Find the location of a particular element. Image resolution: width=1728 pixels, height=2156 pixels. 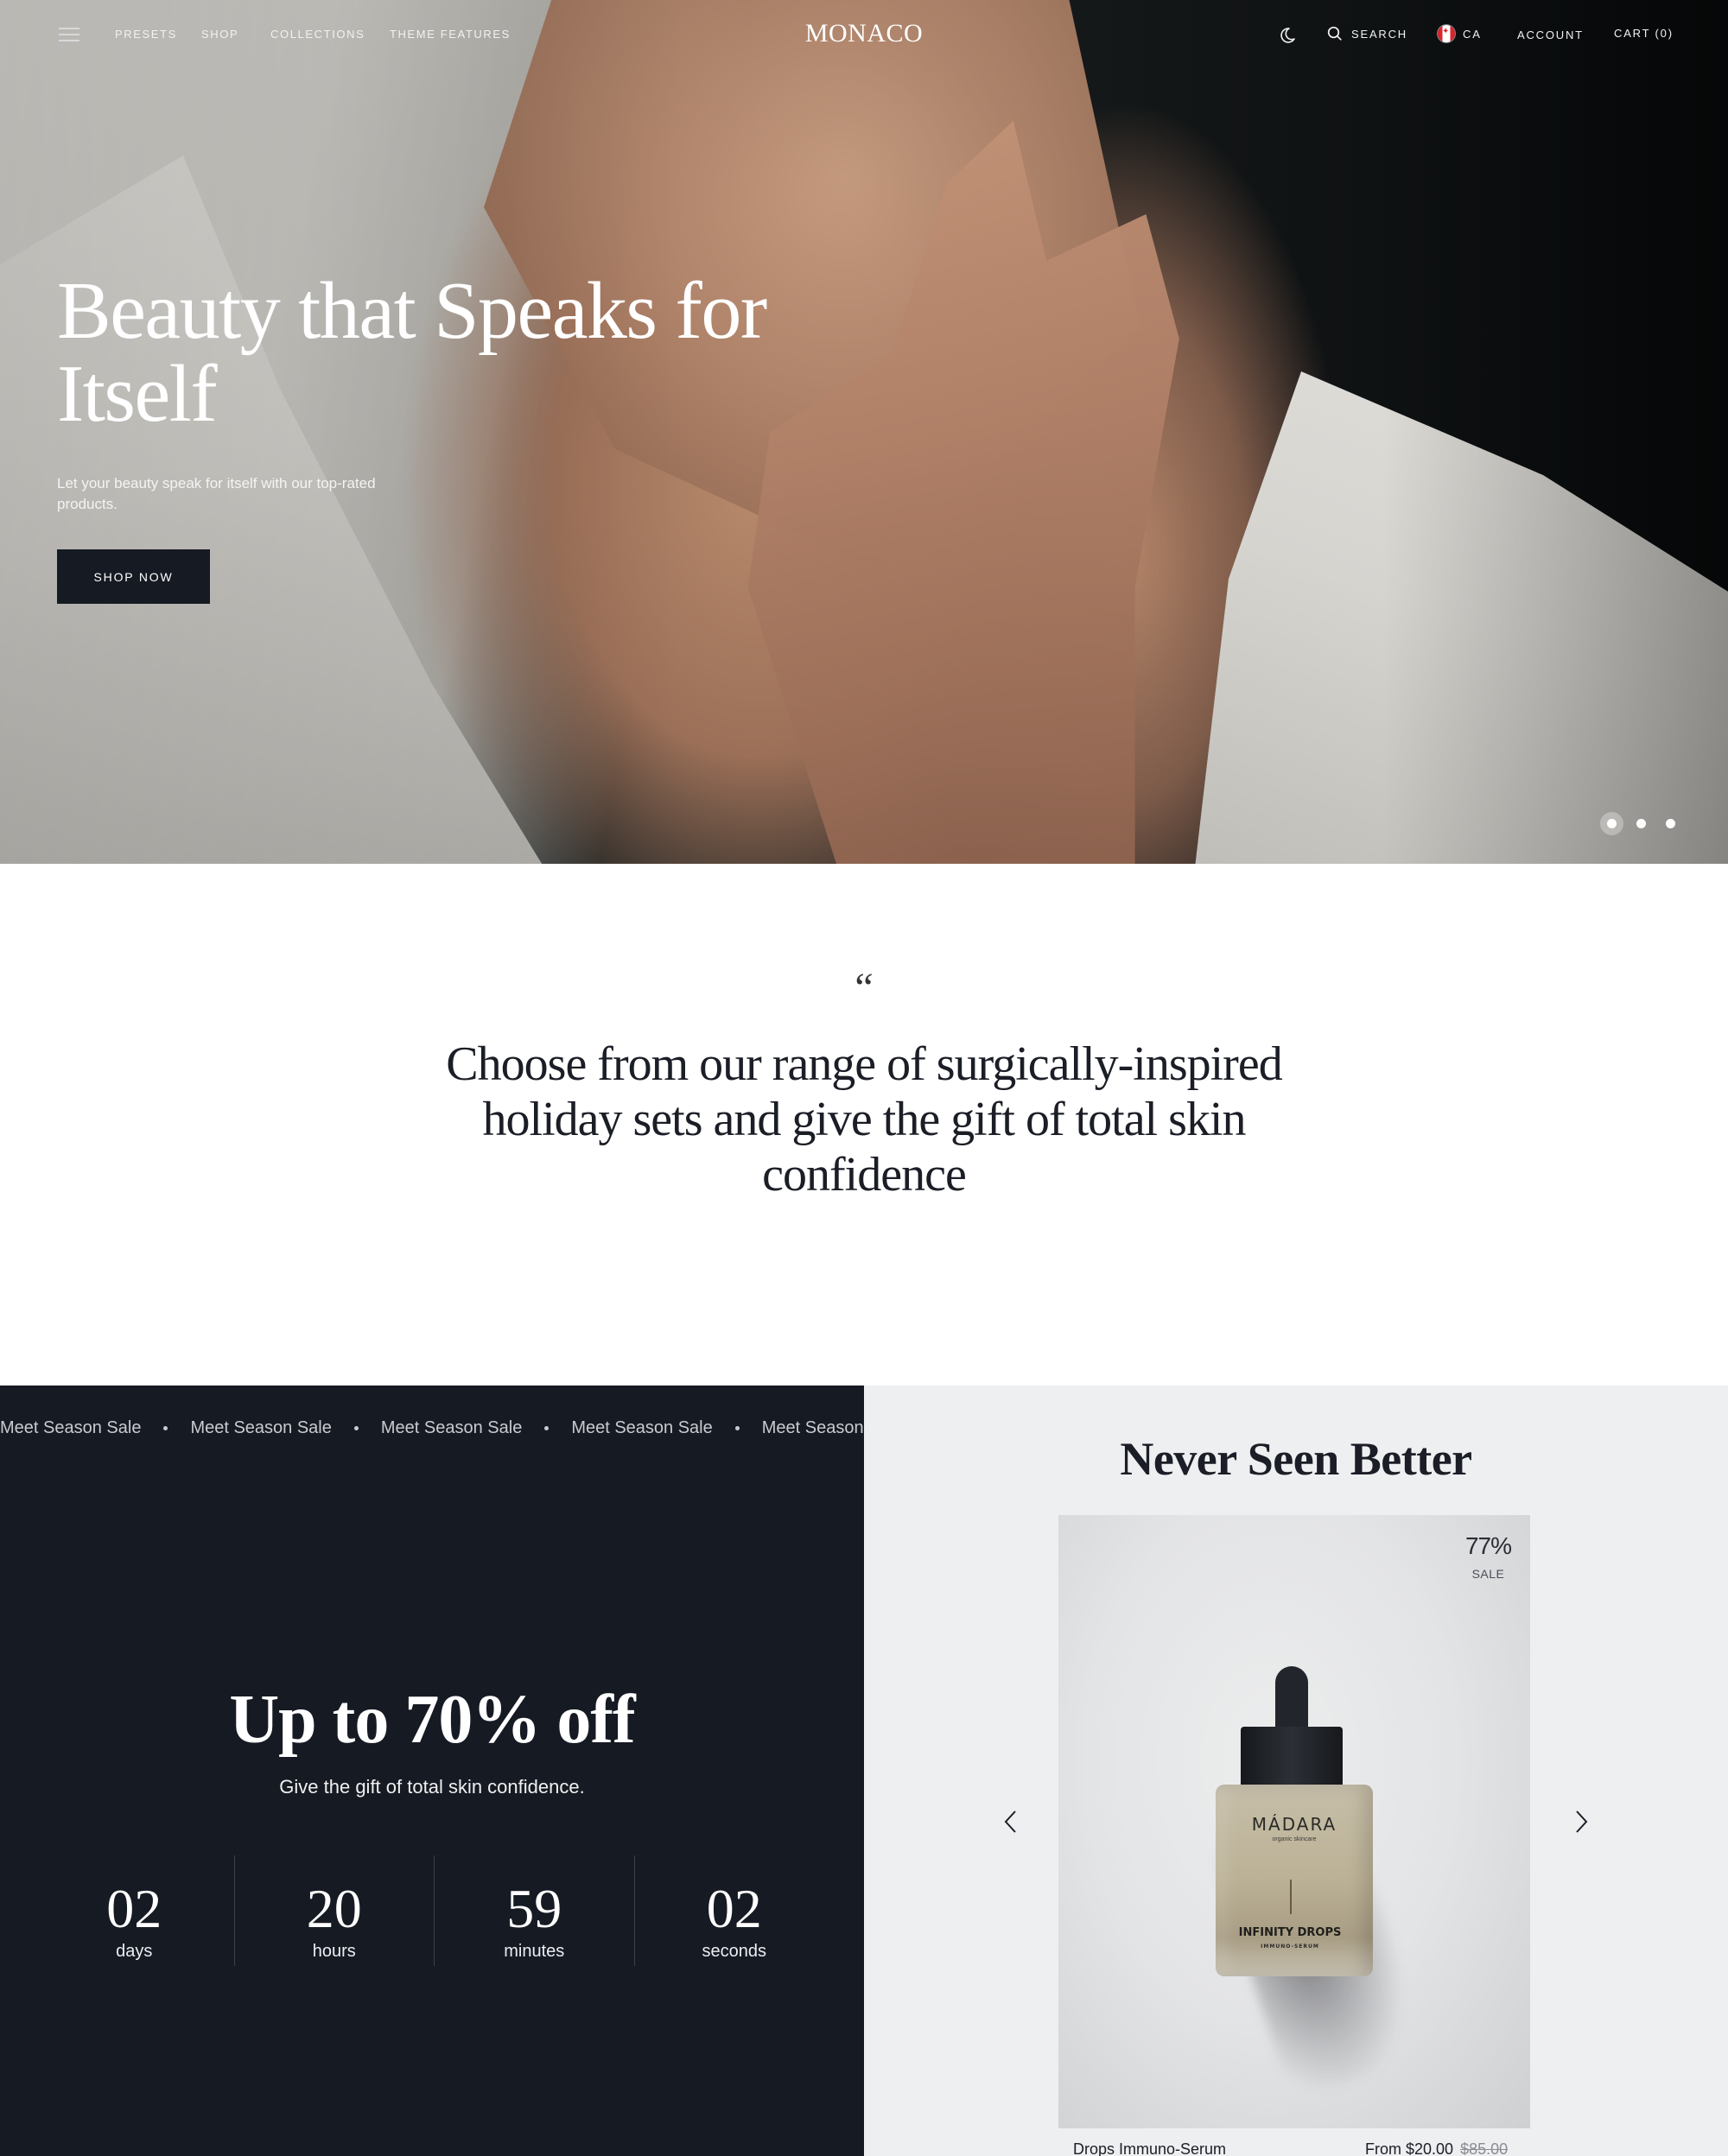

sale-badge-percent: 77% is located at coordinates (1488, 1545).